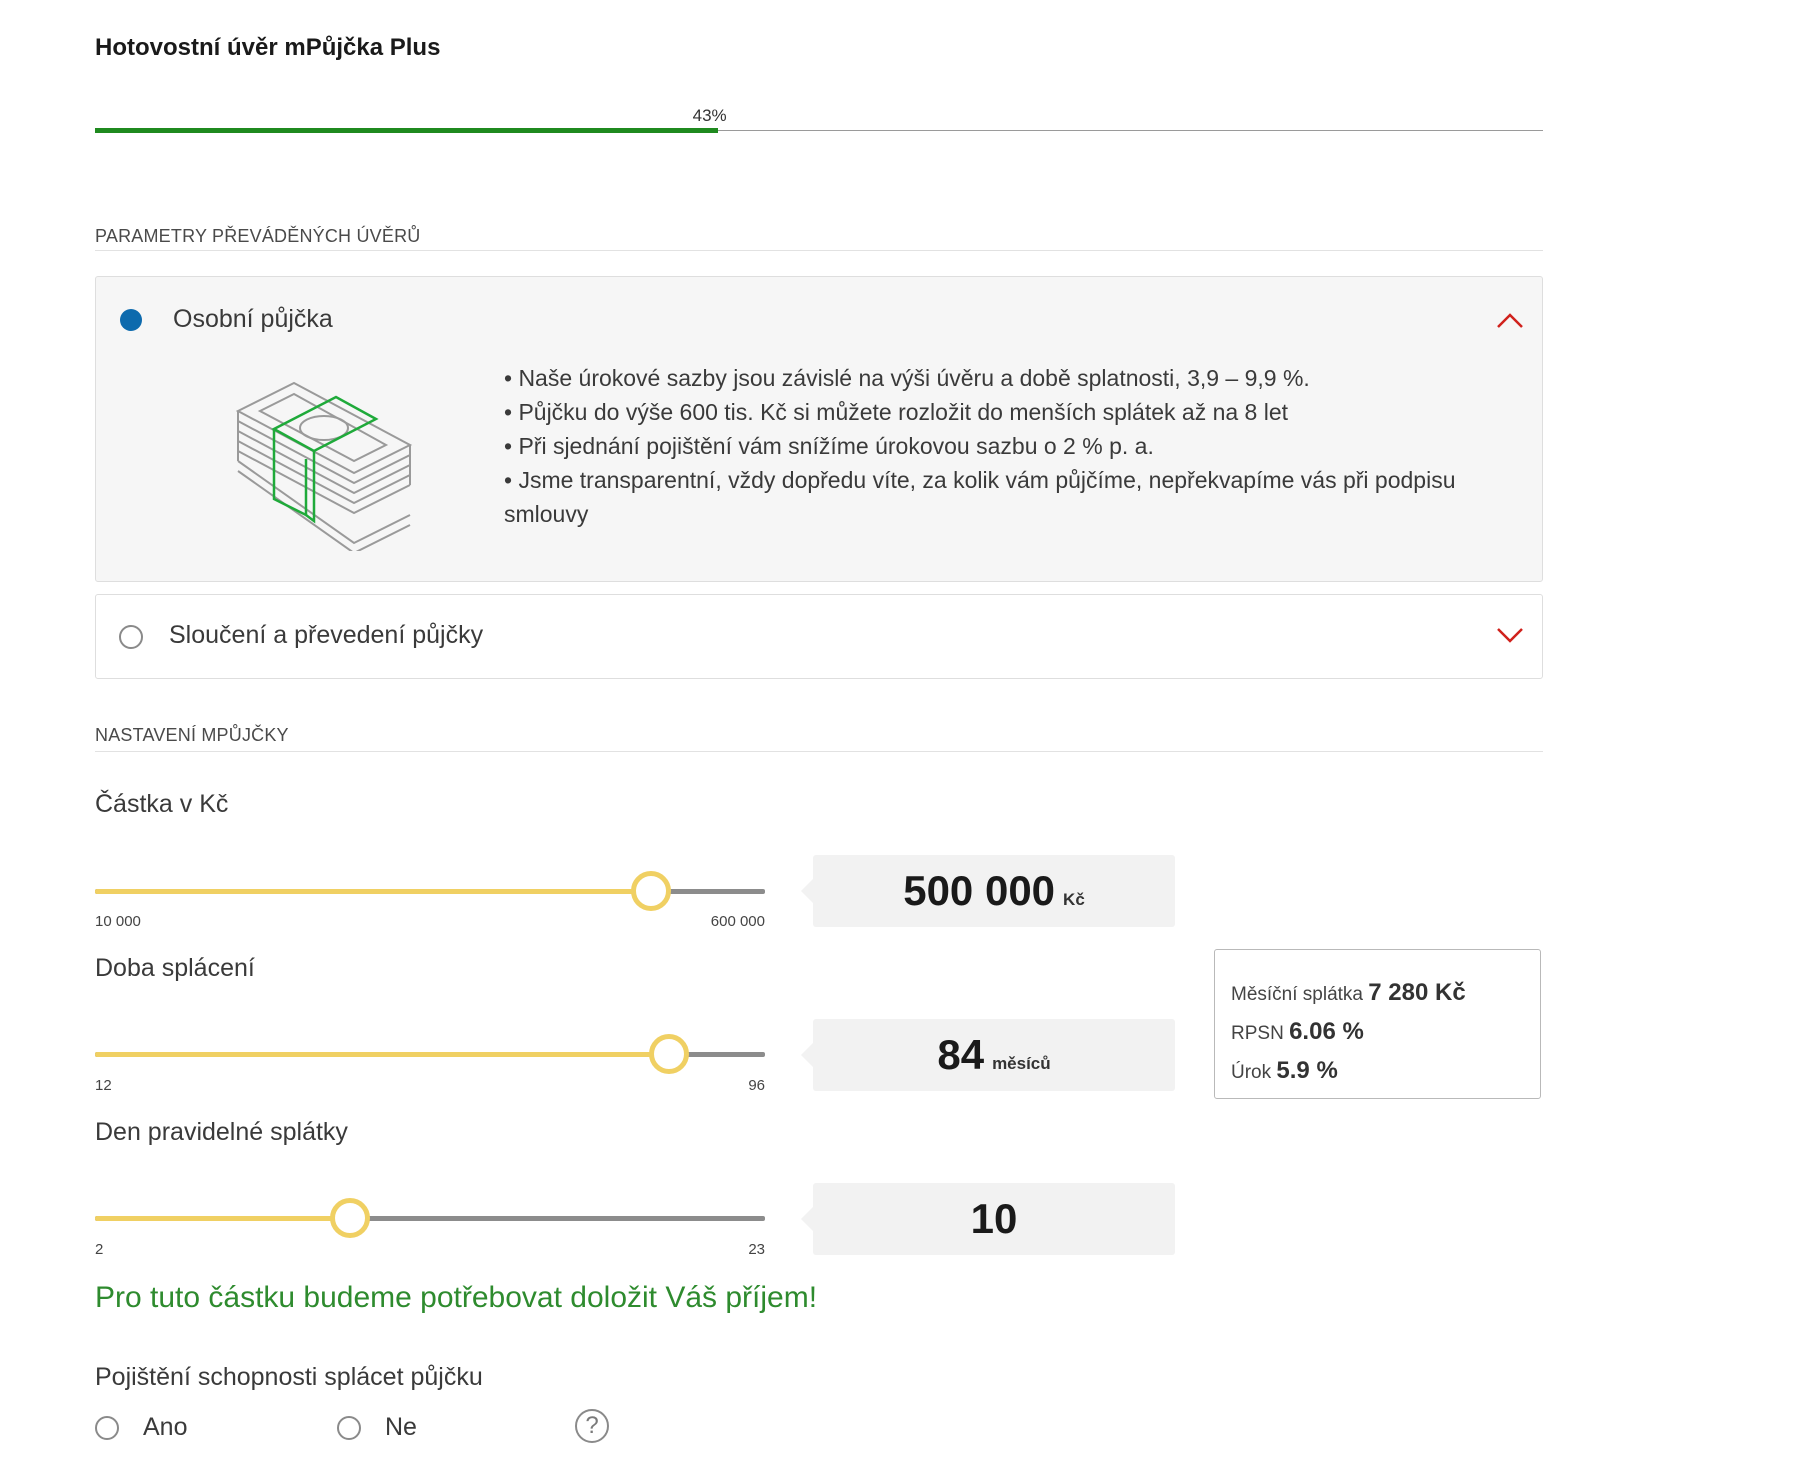 This screenshot has width=1817, height=1465. I want to click on radio-merge-loan, so click(131, 637).